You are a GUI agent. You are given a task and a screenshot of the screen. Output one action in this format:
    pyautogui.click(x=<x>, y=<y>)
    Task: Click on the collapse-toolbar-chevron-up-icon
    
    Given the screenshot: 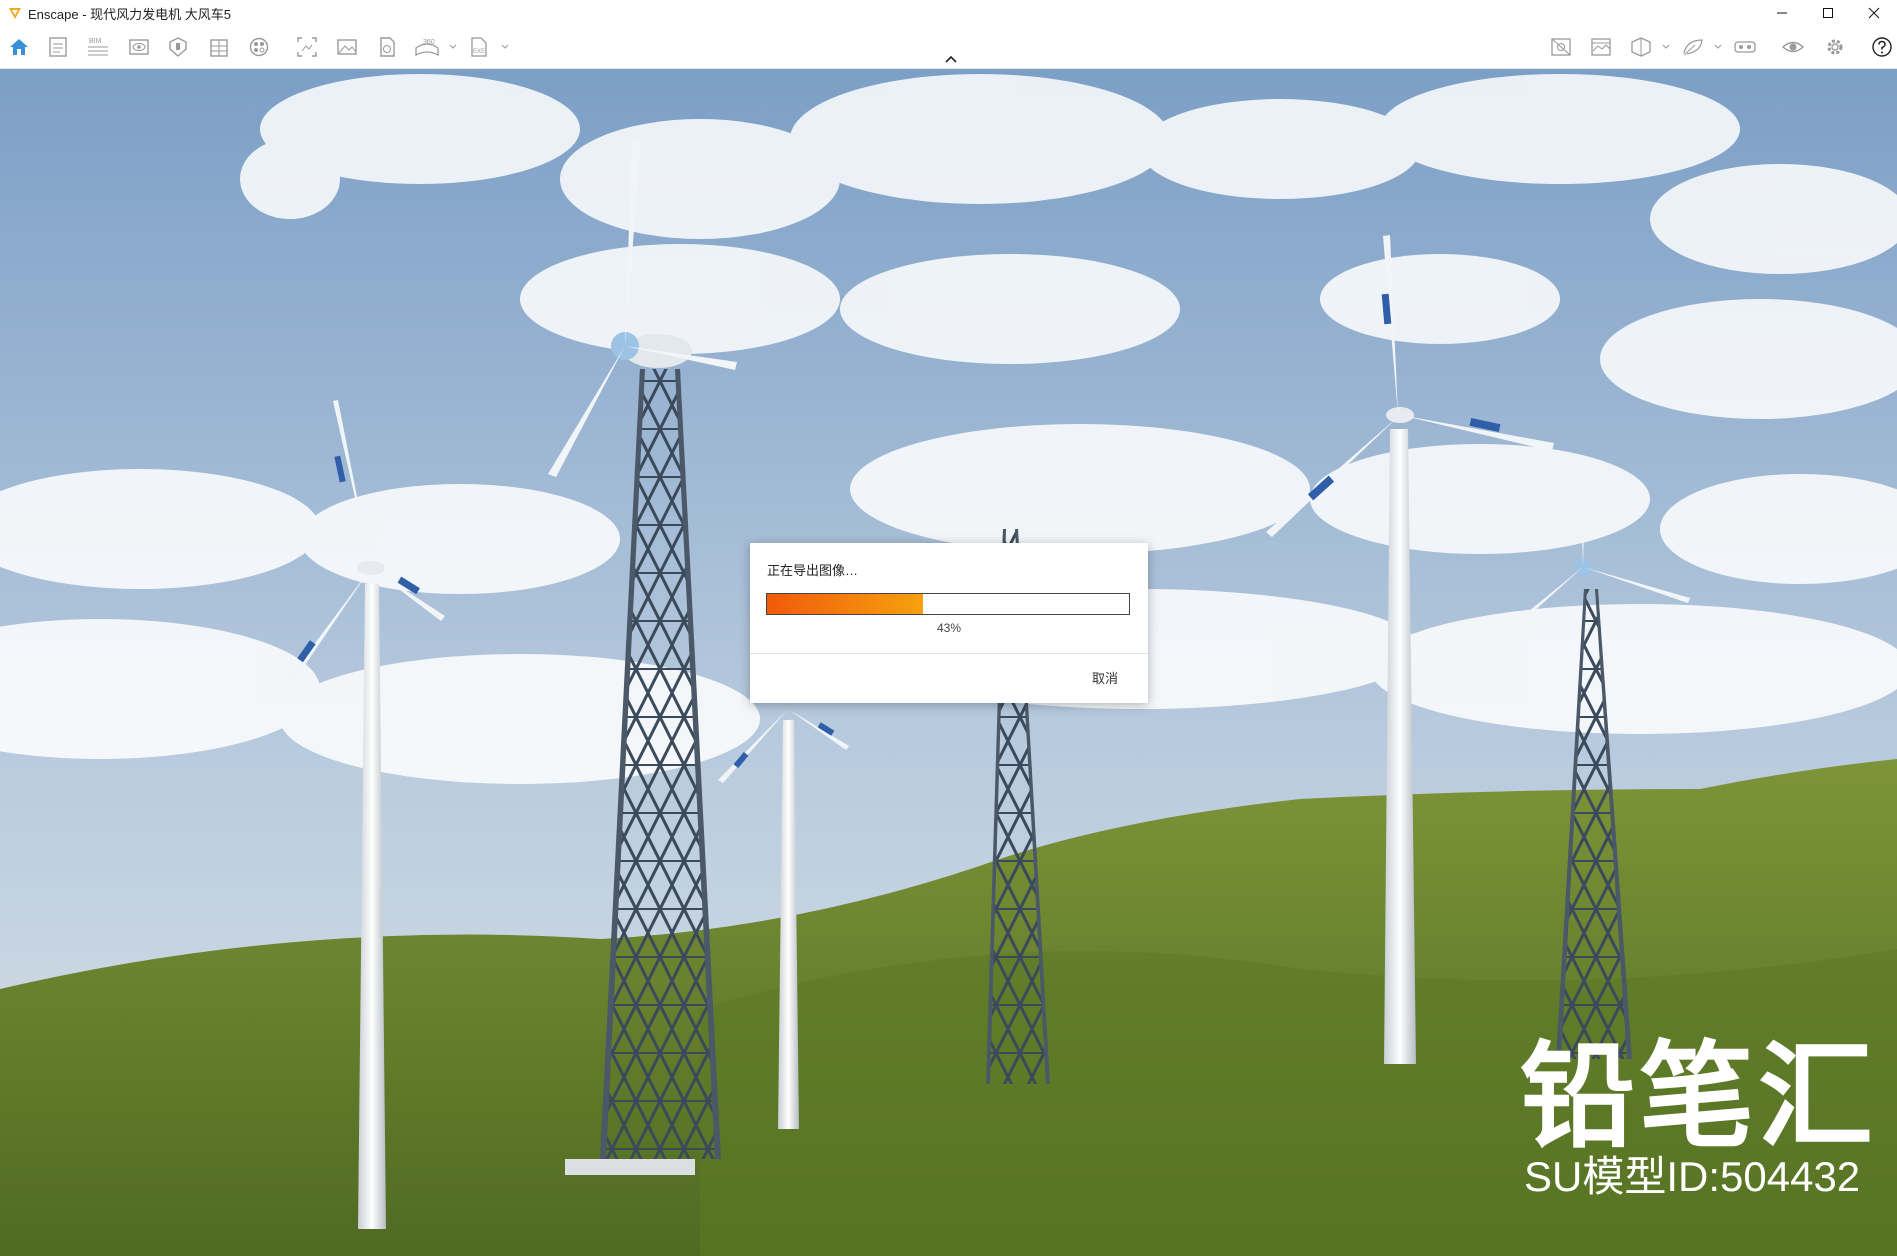 What is the action you would take?
    pyautogui.click(x=951, y=59)
    